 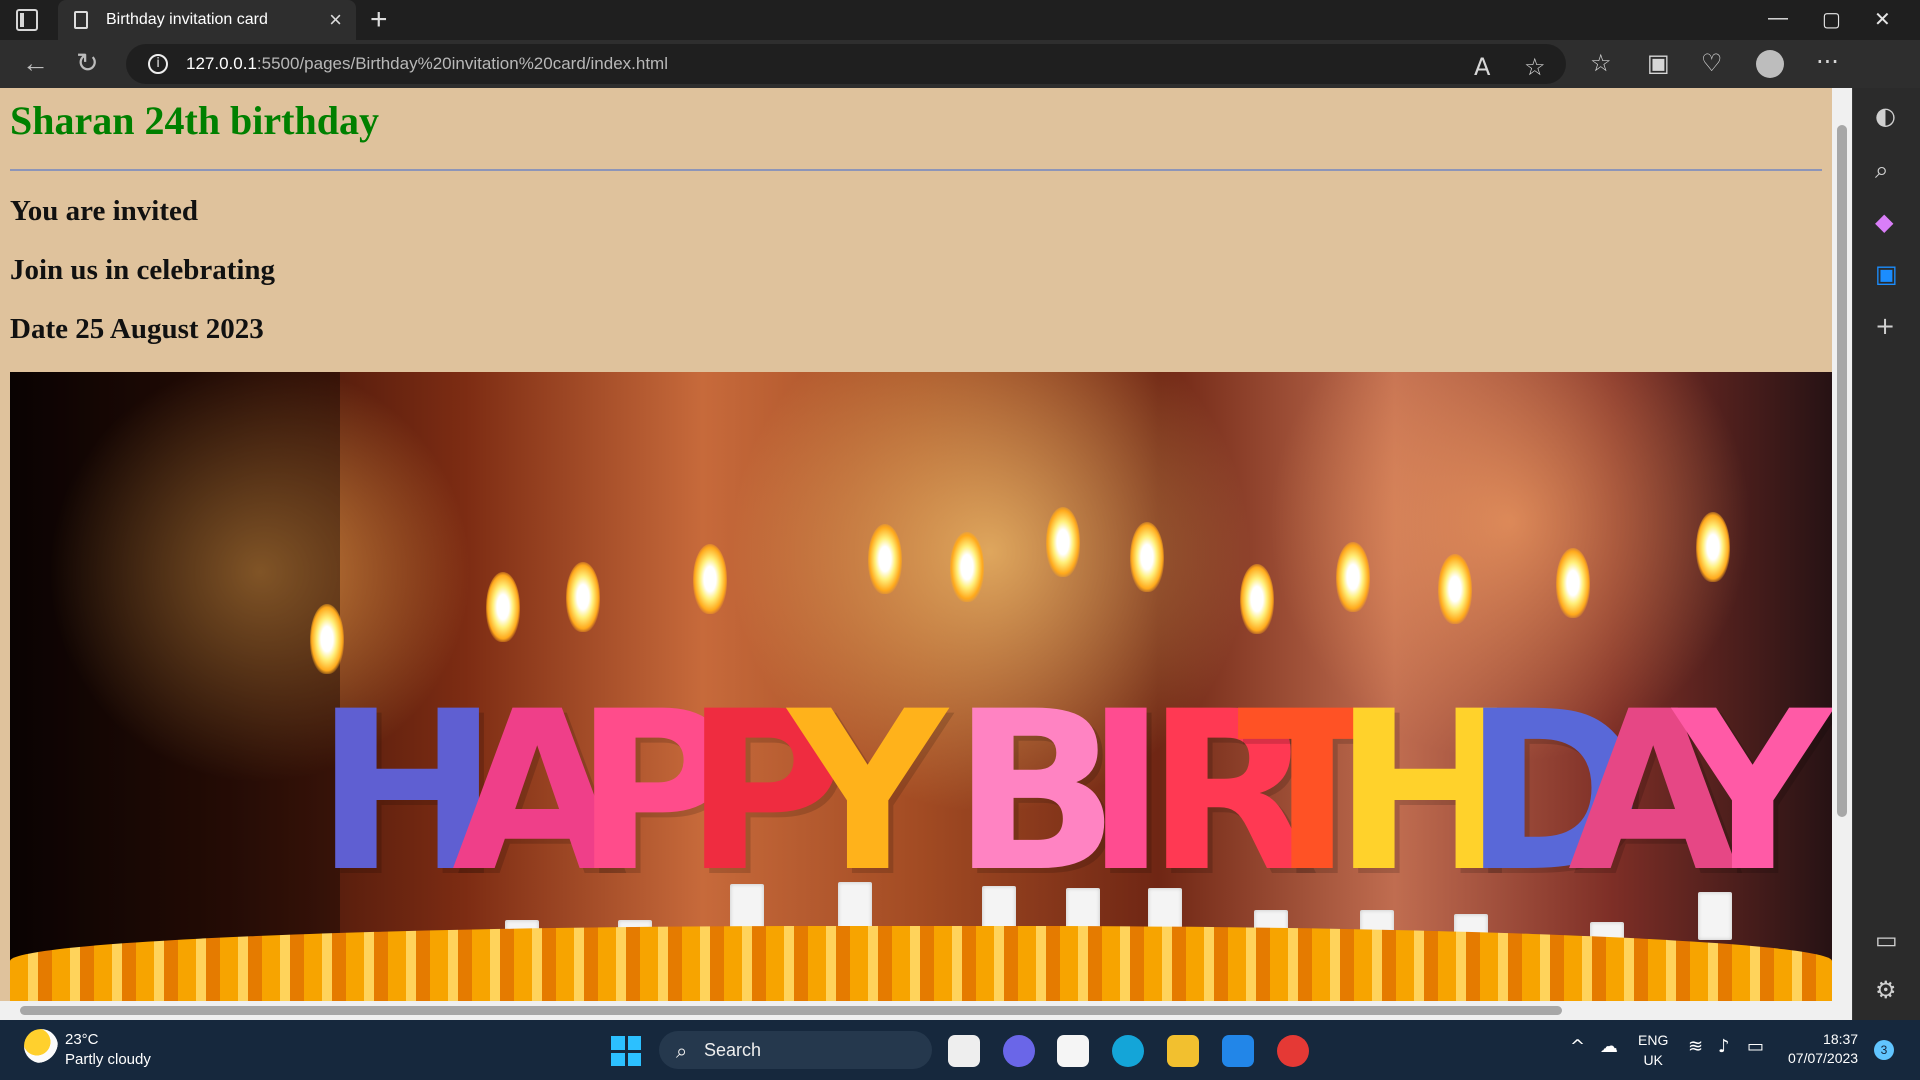 I want to click on vscode-icon, so click(x=1238, y=1051).